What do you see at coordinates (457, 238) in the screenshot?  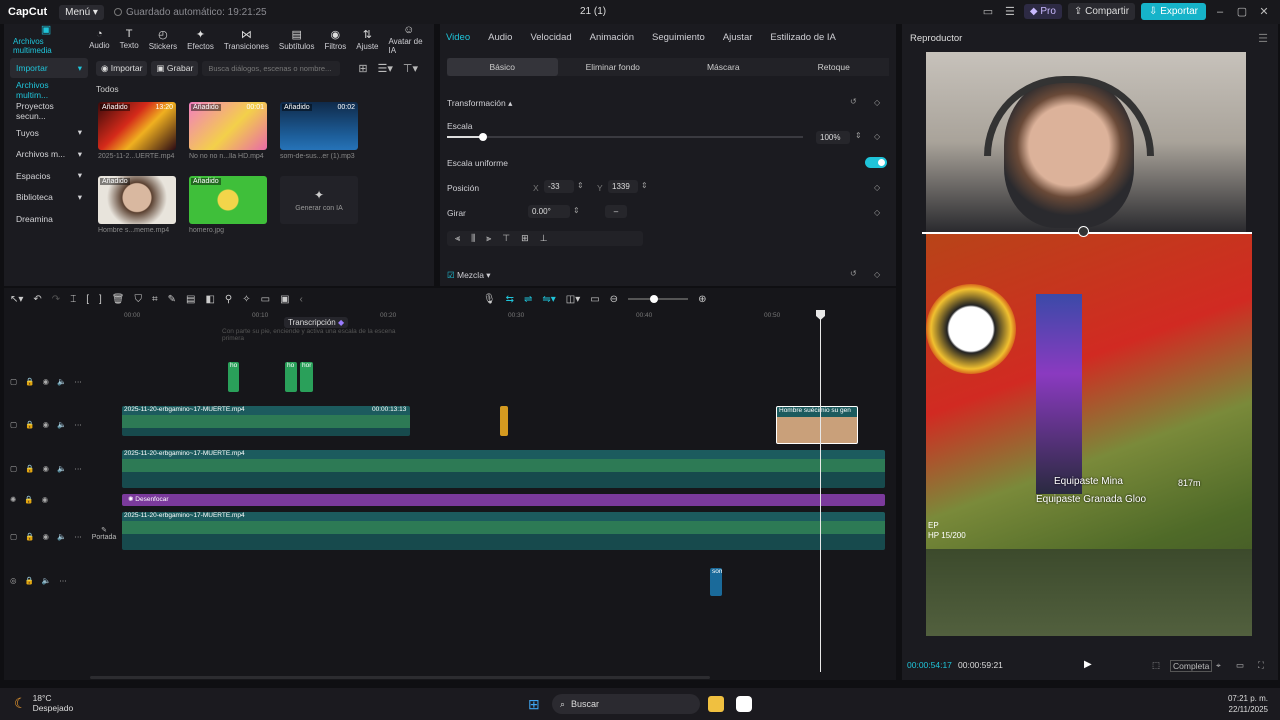 I see `align-left-icon: ⫷` at bounding box center [457, 238].